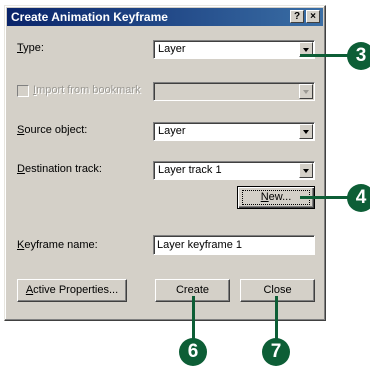  What do you see at coordinates (358, 198) in the screenshot?
I see `callout-4: 4` at bounding box center [358, 198].